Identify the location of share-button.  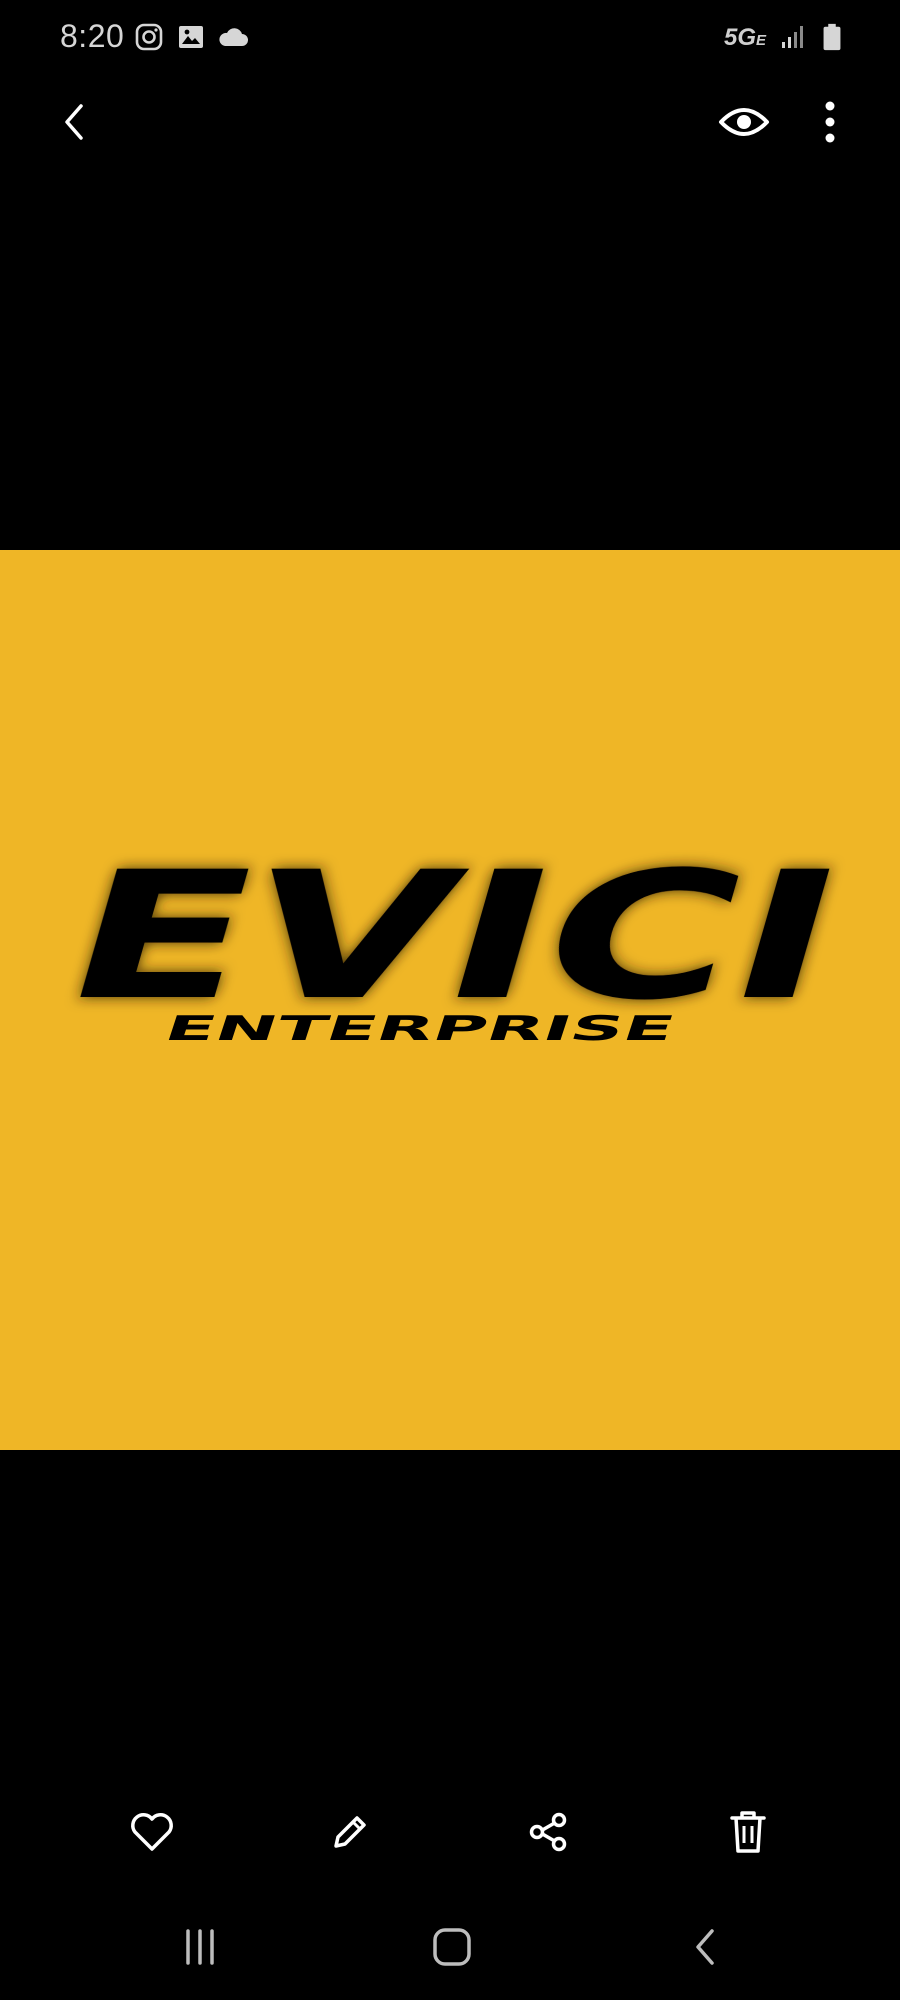
(548, 1832).